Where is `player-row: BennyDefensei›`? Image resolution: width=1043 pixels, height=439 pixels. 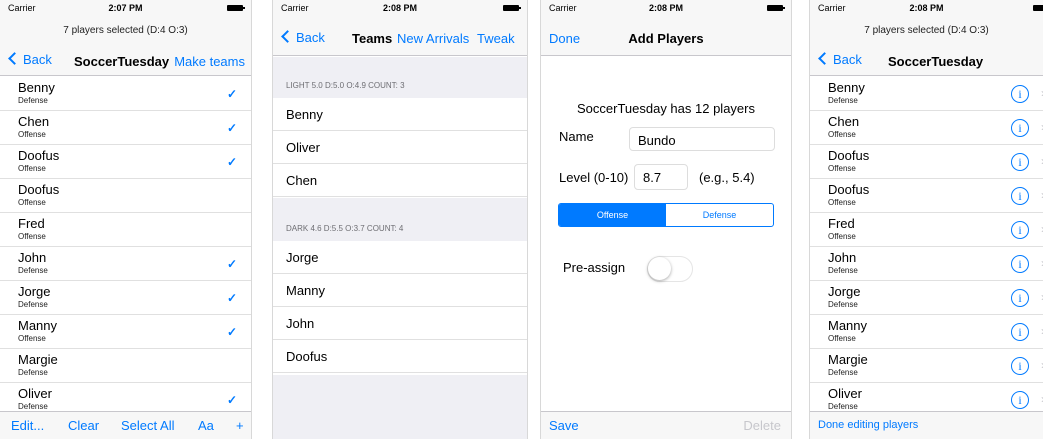
player-row: BennyDefensei› is located at coordinates (926, 94).